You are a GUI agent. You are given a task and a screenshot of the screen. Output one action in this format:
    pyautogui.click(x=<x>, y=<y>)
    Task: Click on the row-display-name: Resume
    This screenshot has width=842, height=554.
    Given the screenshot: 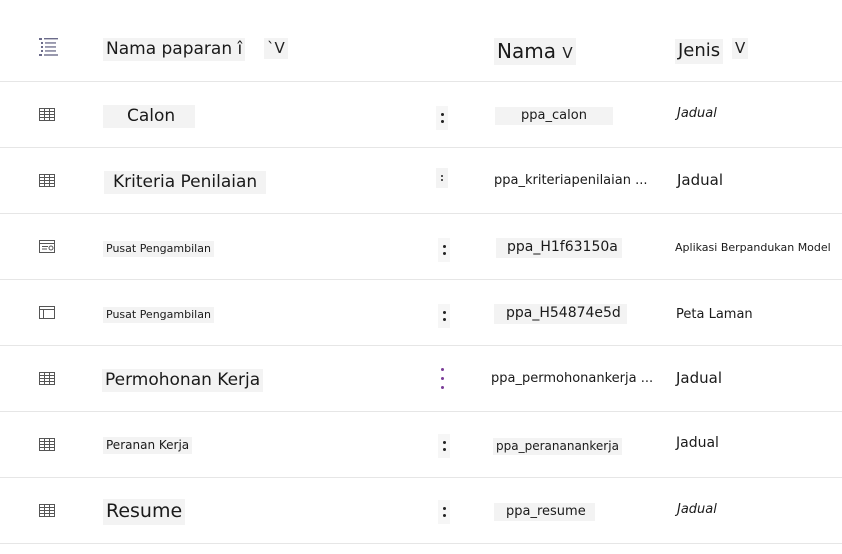 What is the action you would take?
    pyautogui.click(x=144, y=512)
    